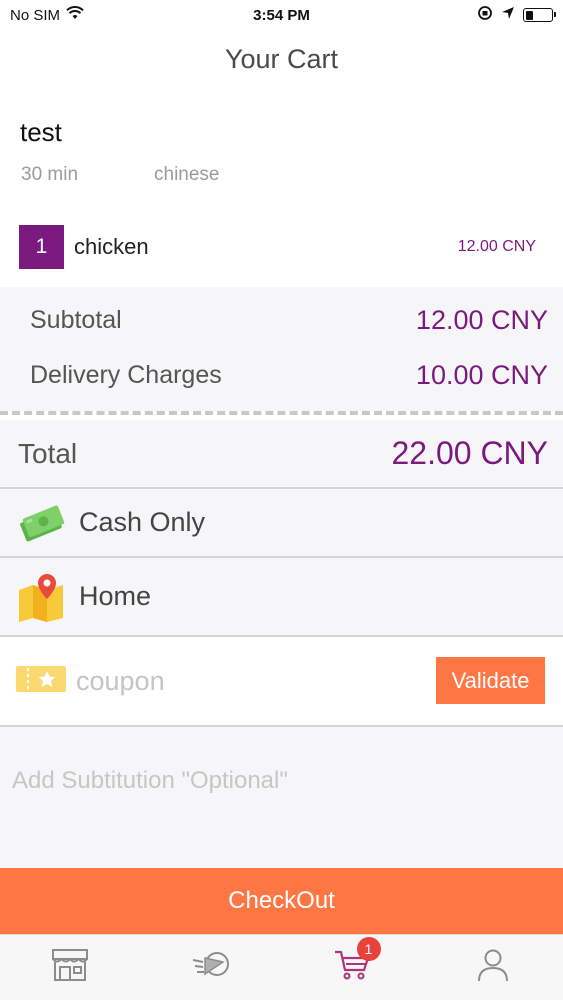  I want to click on cart-badge: 1, so click(368, 949).